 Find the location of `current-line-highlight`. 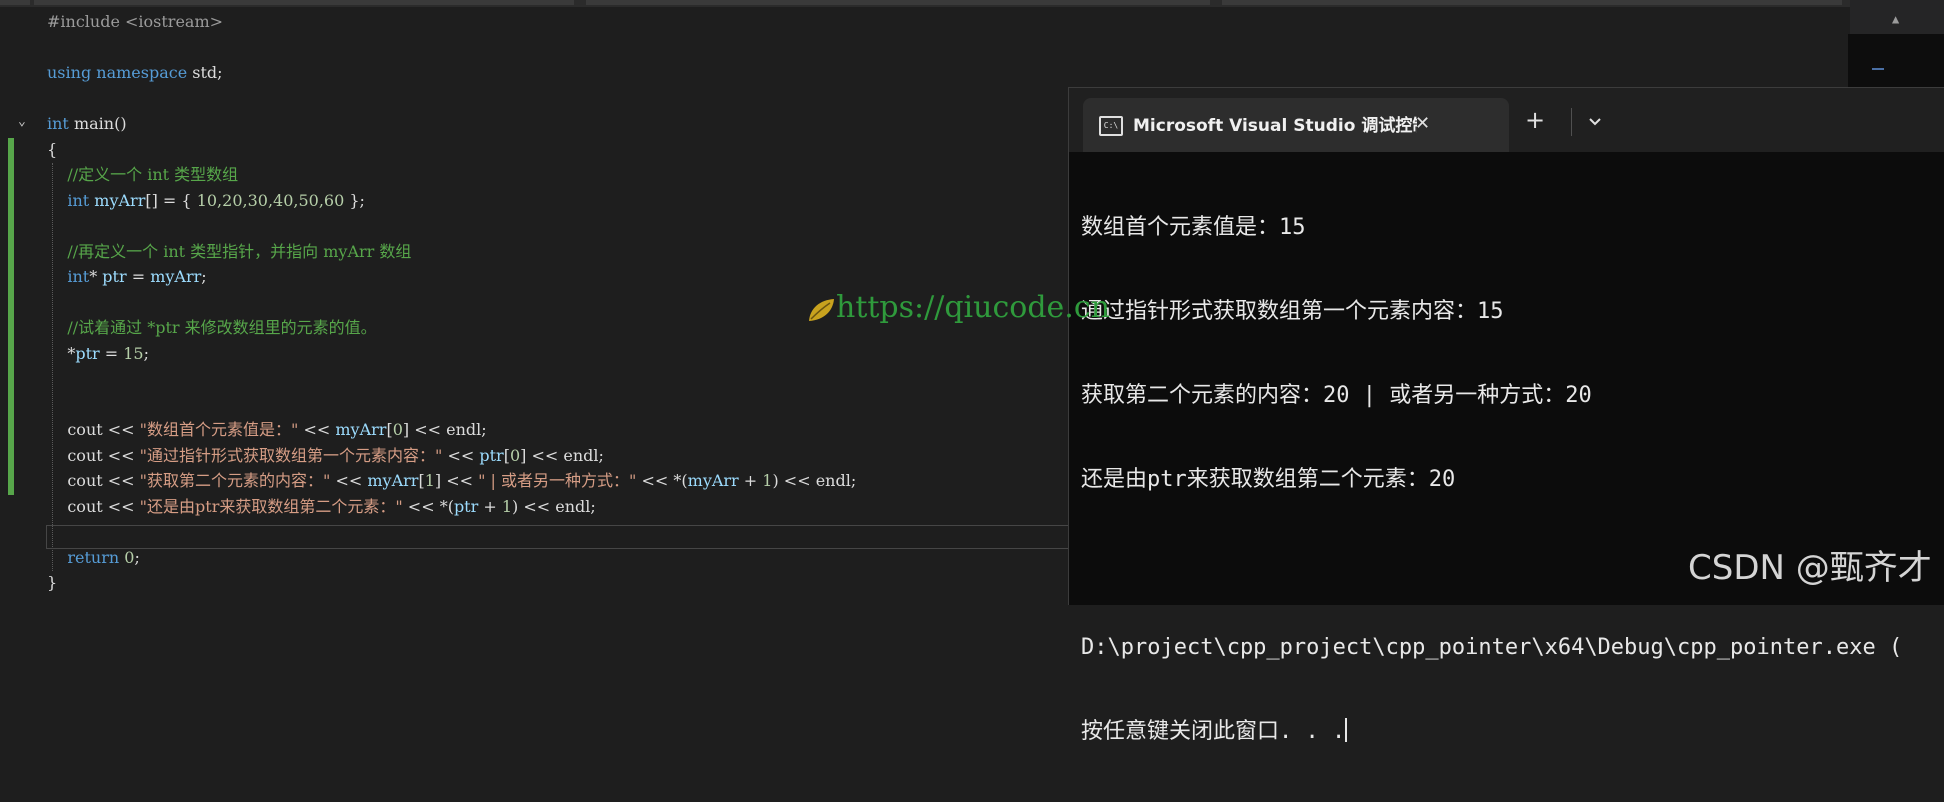

current-line-highlight is located at coordinates (562, 537).